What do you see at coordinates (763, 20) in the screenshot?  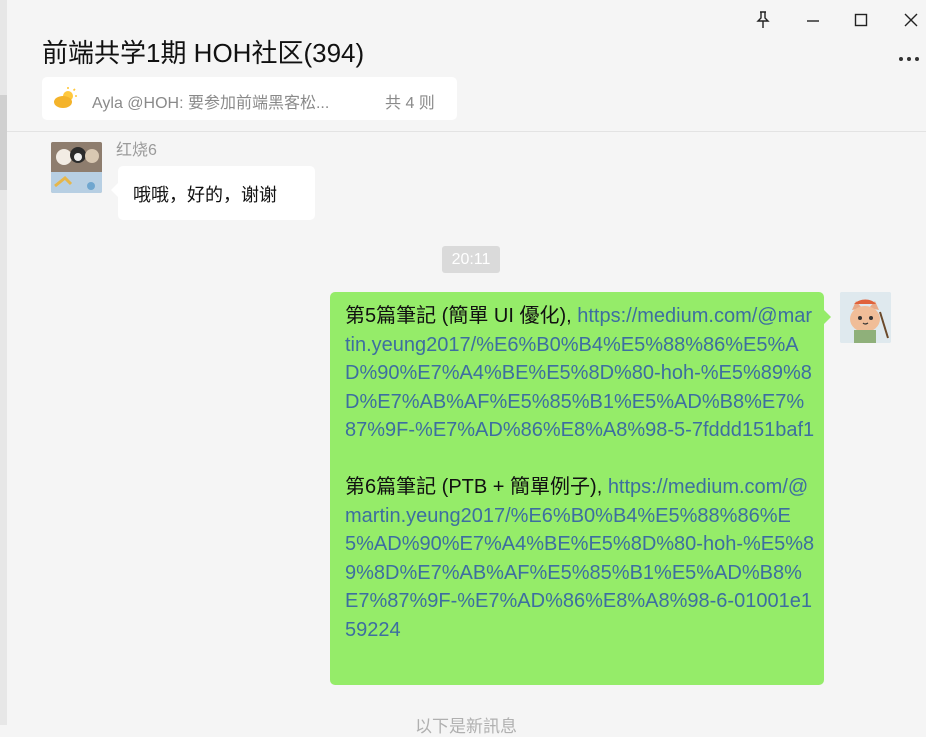 I see `pin-icon` at bounding box center [763, 20].